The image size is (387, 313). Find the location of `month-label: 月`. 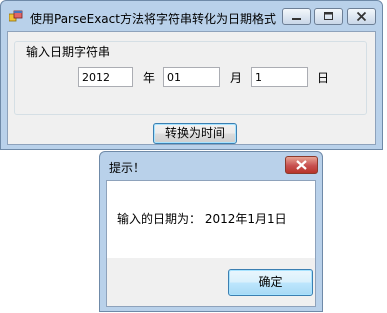

month-label: 月 is located at coordinates (236, 78).